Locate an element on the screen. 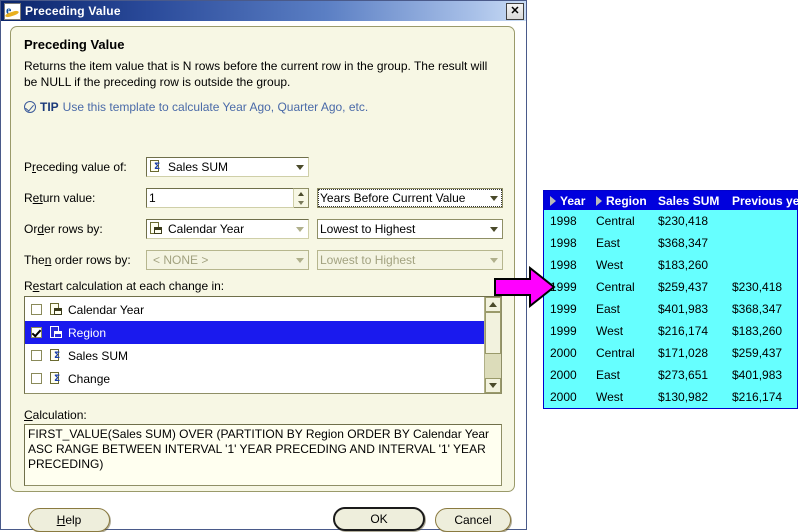 This screenshot has height=532, width=801. return-value-stepper is located at coordinates (301, 198).